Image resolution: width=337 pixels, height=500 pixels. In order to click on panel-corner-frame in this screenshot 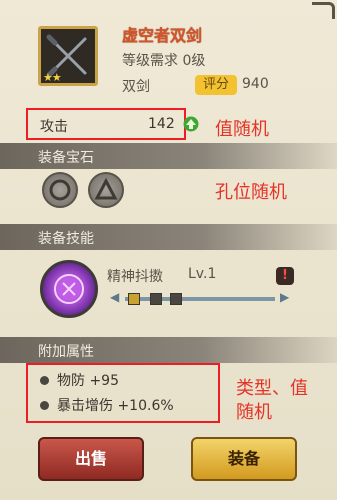, I will do `click(323, 10)`.